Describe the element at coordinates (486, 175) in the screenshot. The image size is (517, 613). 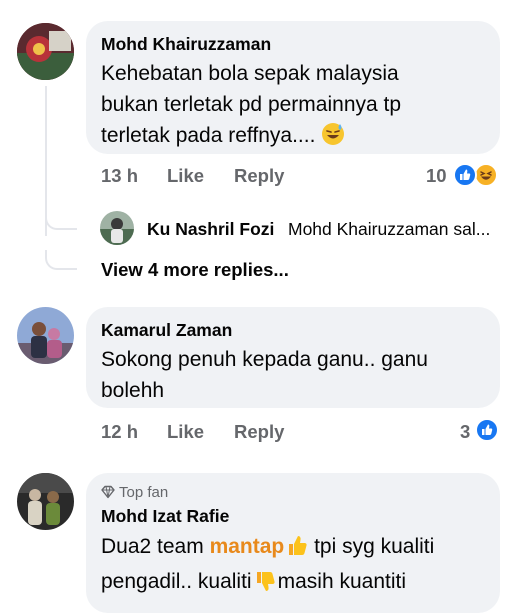
I see `haha-reaction-icon` at that location.